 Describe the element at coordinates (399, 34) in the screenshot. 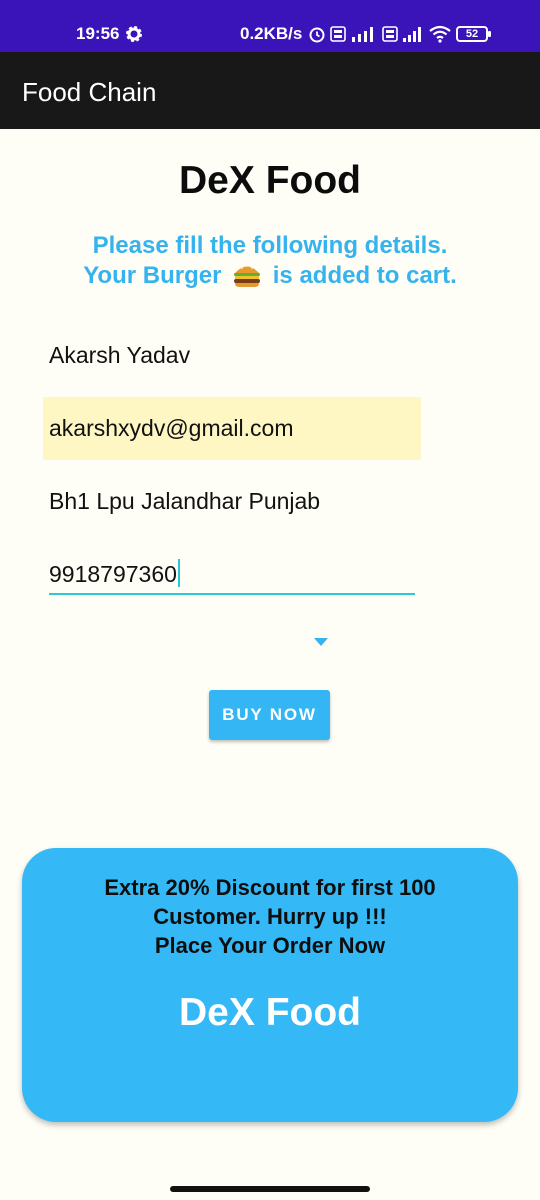

I see `status-icons: 52` at that location.